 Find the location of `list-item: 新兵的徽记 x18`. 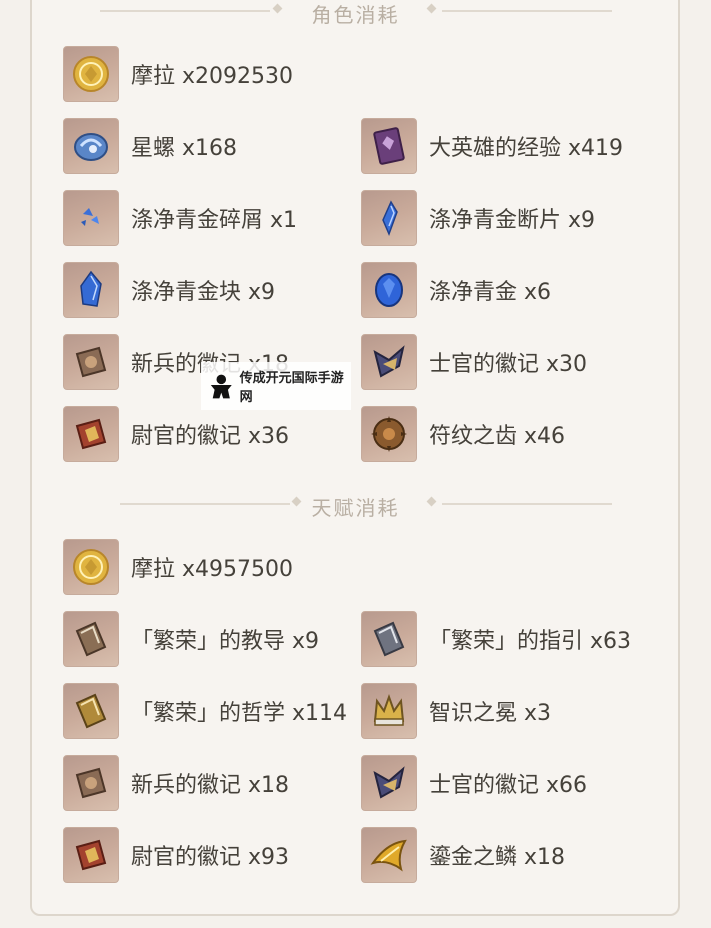

list-item: 新兵的徽记 x18 is located at coordinates (176, 783).